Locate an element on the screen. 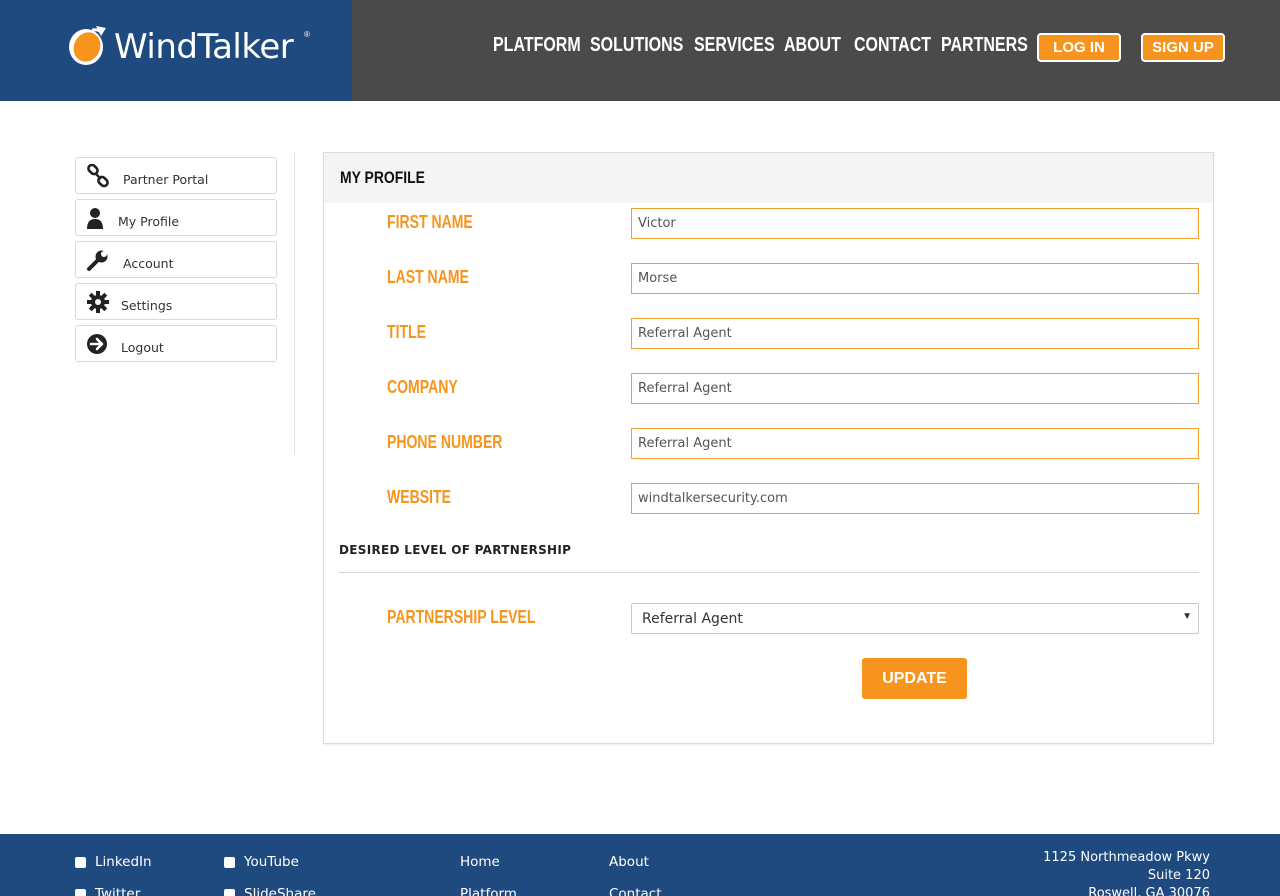  logo-text: WindTalker is located at coordinates (204, 47).